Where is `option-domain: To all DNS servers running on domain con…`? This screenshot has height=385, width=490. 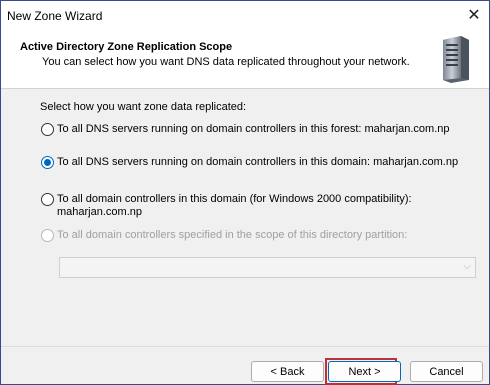 option-domain: To all DNS servers running on domain con… is located at coordinates (249, 162).